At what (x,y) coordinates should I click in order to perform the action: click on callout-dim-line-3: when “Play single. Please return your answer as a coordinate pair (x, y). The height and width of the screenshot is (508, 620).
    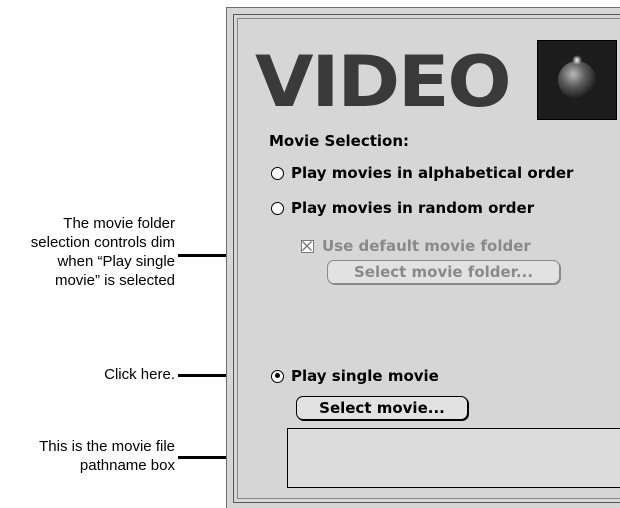
    Looking at the image, I should click on (116, 261).